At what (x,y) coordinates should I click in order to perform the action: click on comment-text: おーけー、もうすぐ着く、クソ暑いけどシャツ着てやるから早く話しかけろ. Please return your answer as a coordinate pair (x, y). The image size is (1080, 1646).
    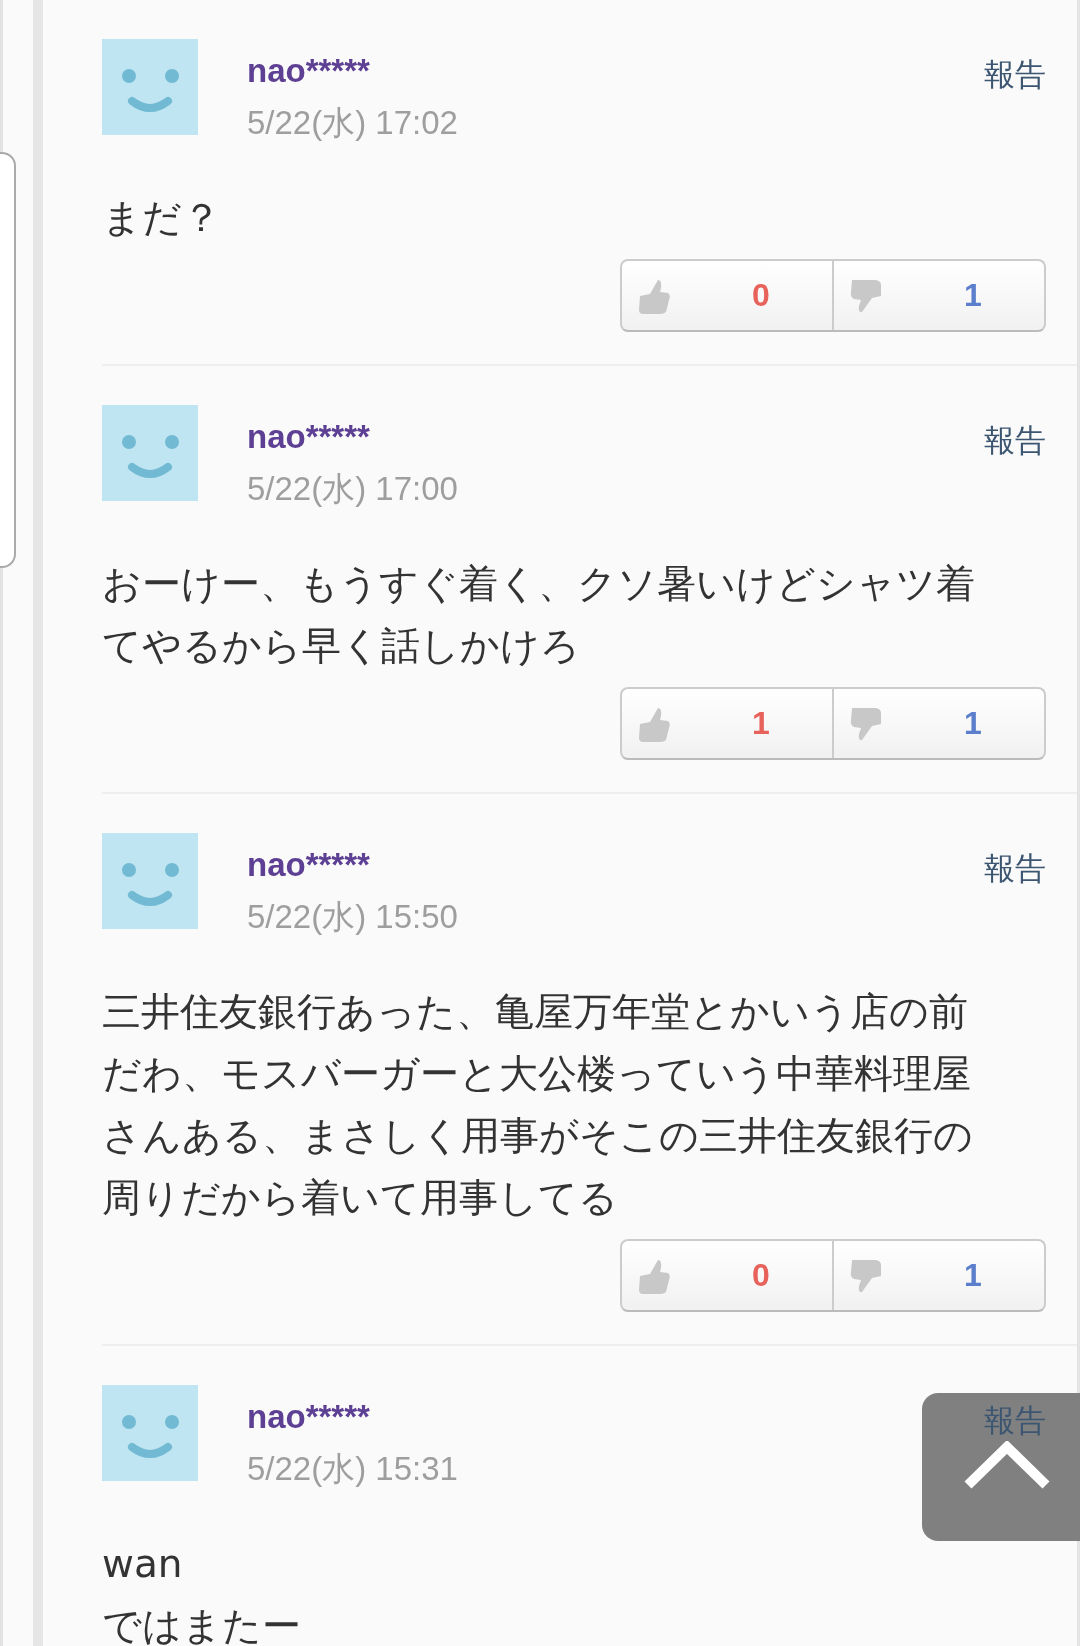
    Looking at the image, I should click on (539, 615).